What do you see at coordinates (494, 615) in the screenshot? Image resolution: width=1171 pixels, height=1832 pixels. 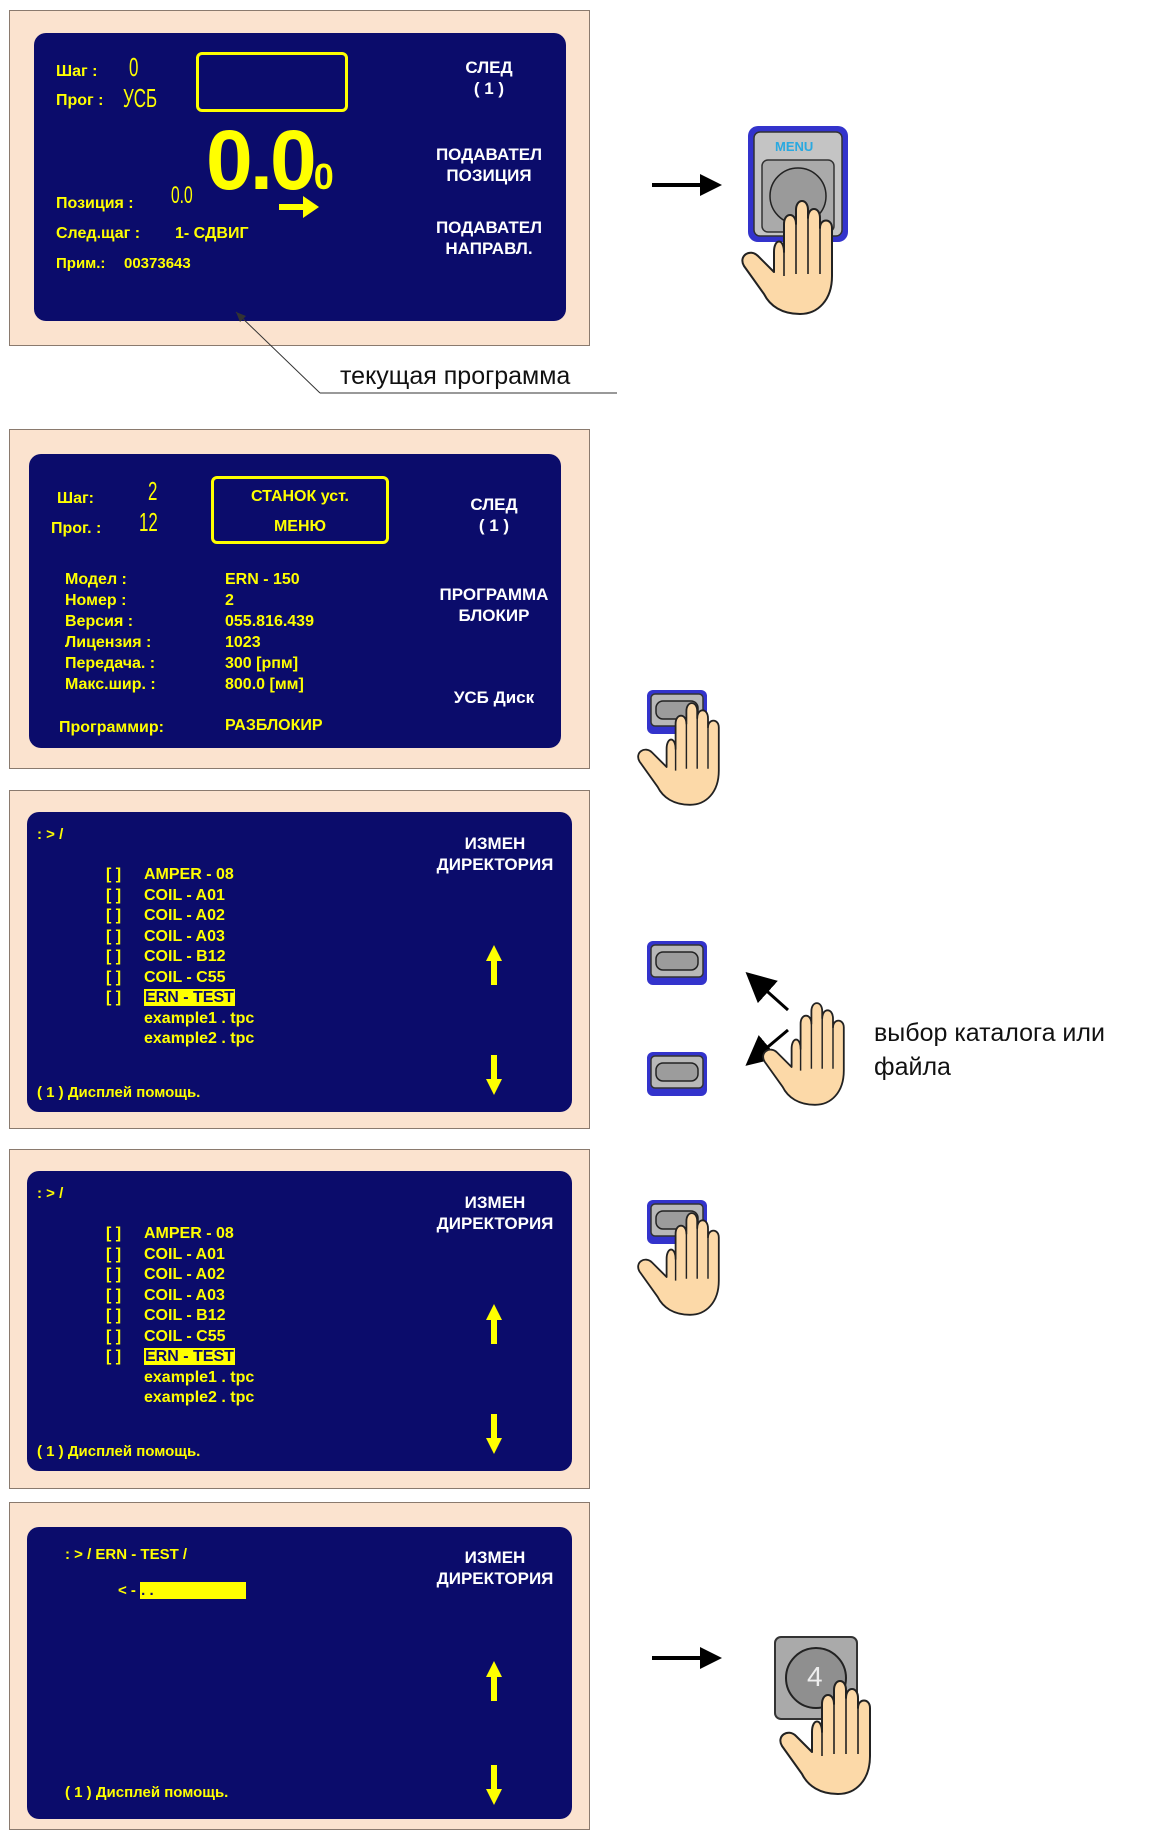 I see `softkey-program-lock-line2: БЛОКИР` at bounding box center [494, 615].